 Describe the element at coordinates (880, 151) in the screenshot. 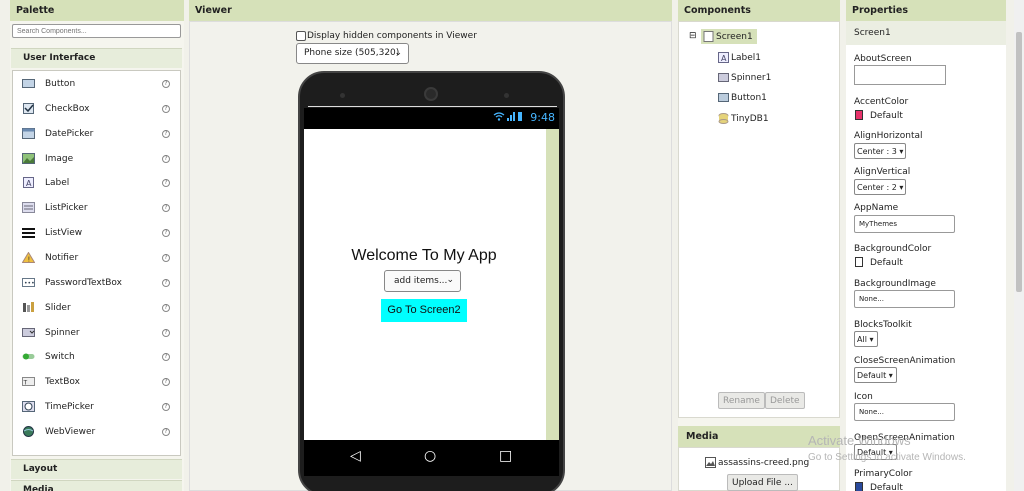

I see `align-horizontal-dropdown: Center : 3 ▾` at that location.